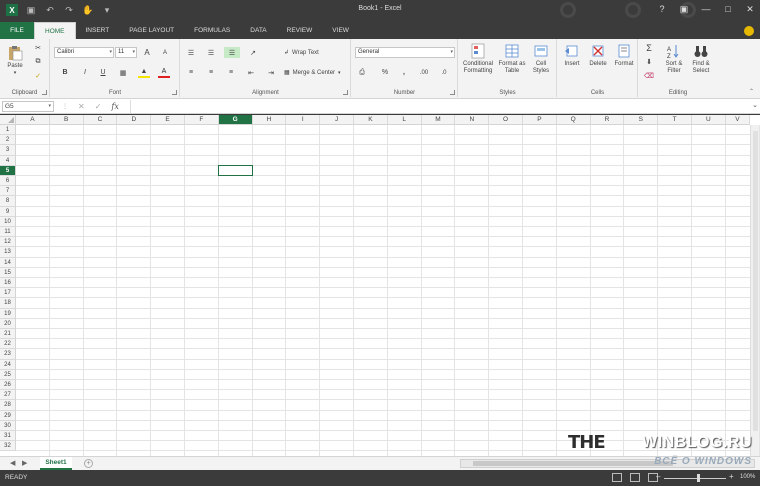  What do you see at coordinates (478, 59) in the screenshot?
I see `conditional-formatting-button: Conditional Formatting` at bounding box center [478, 59].